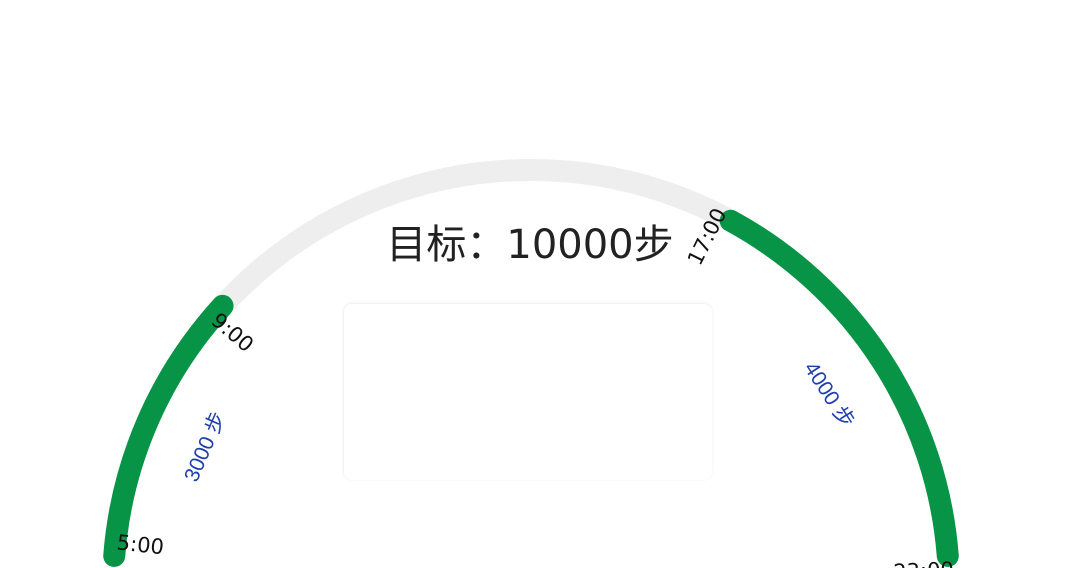  What do you see at coordinates (530, 245) in the screenshot?
I see `step-goal-label: 目标：10000步` at bounding box center [530, 245].